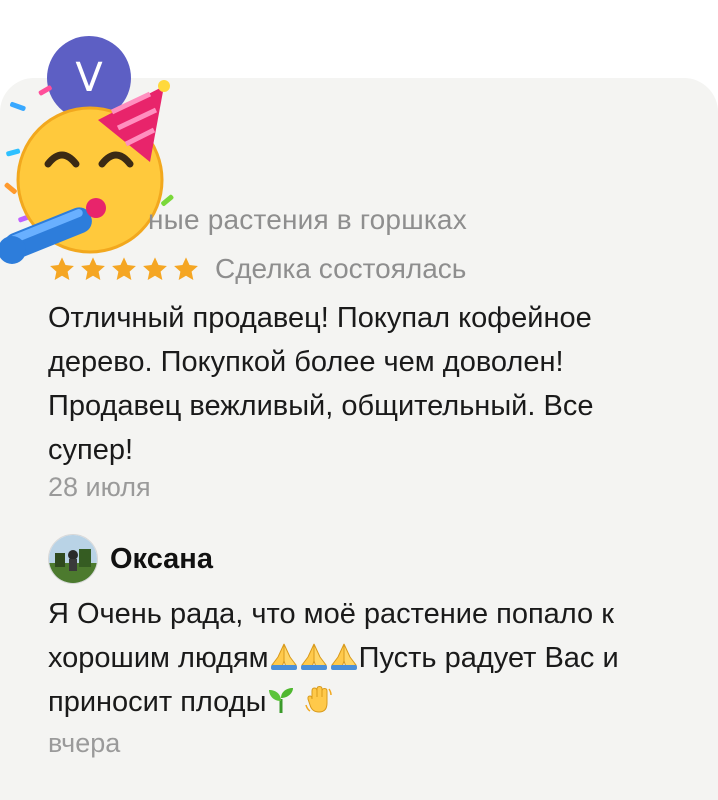 The width and height of the screenshot is (718, 800). What do you see at coordinates (99, 487) in the screenshot?
I see `review-date: 28 июля` at bounding box center [99, 487].